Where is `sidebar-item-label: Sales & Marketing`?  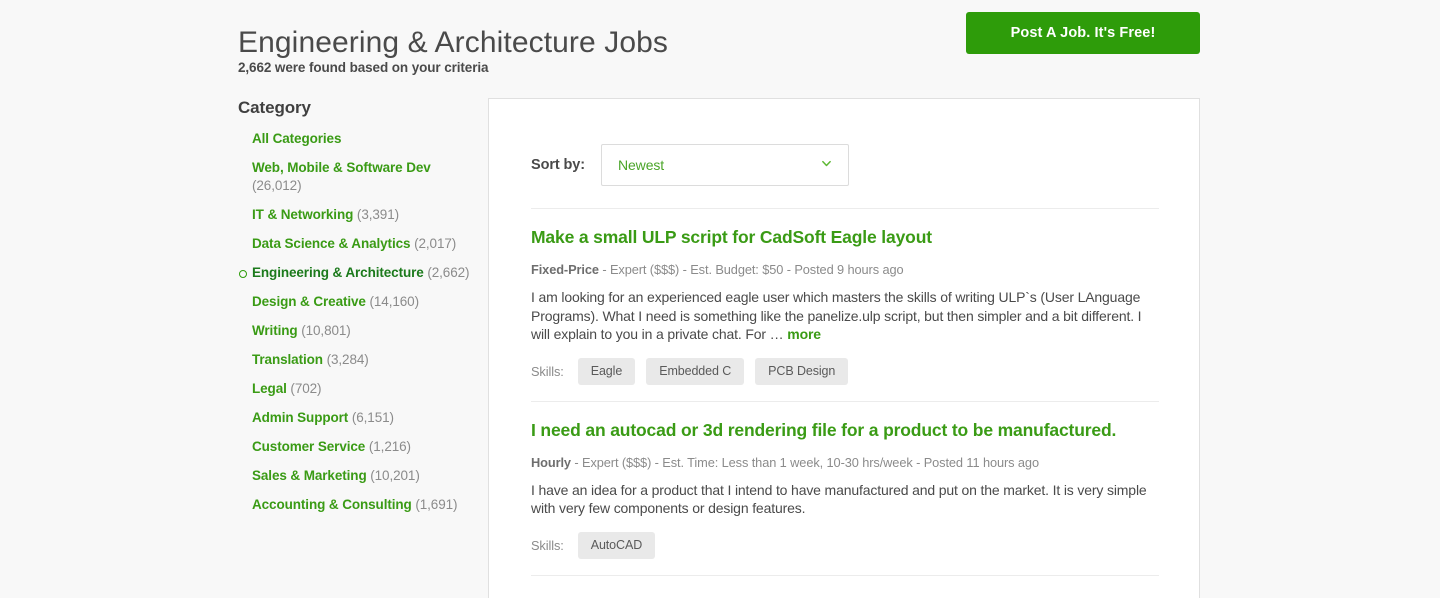 sidebar-item-label: Sales & Marketing is located at coordinates (309, 475).